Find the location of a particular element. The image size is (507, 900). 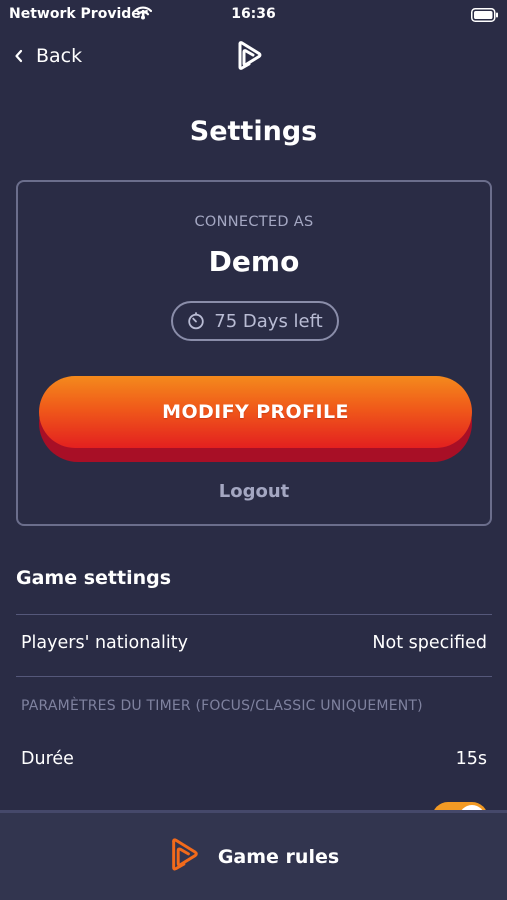

game-rules-label: Game rules is located at coordinates (278, 856).